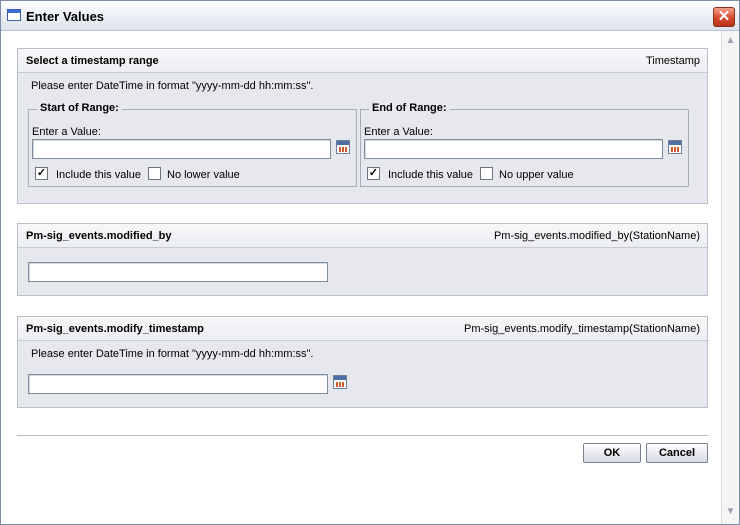  Describe the element at coordinates (181, 149) in the screenshot. I see `start-value-input` at that location.